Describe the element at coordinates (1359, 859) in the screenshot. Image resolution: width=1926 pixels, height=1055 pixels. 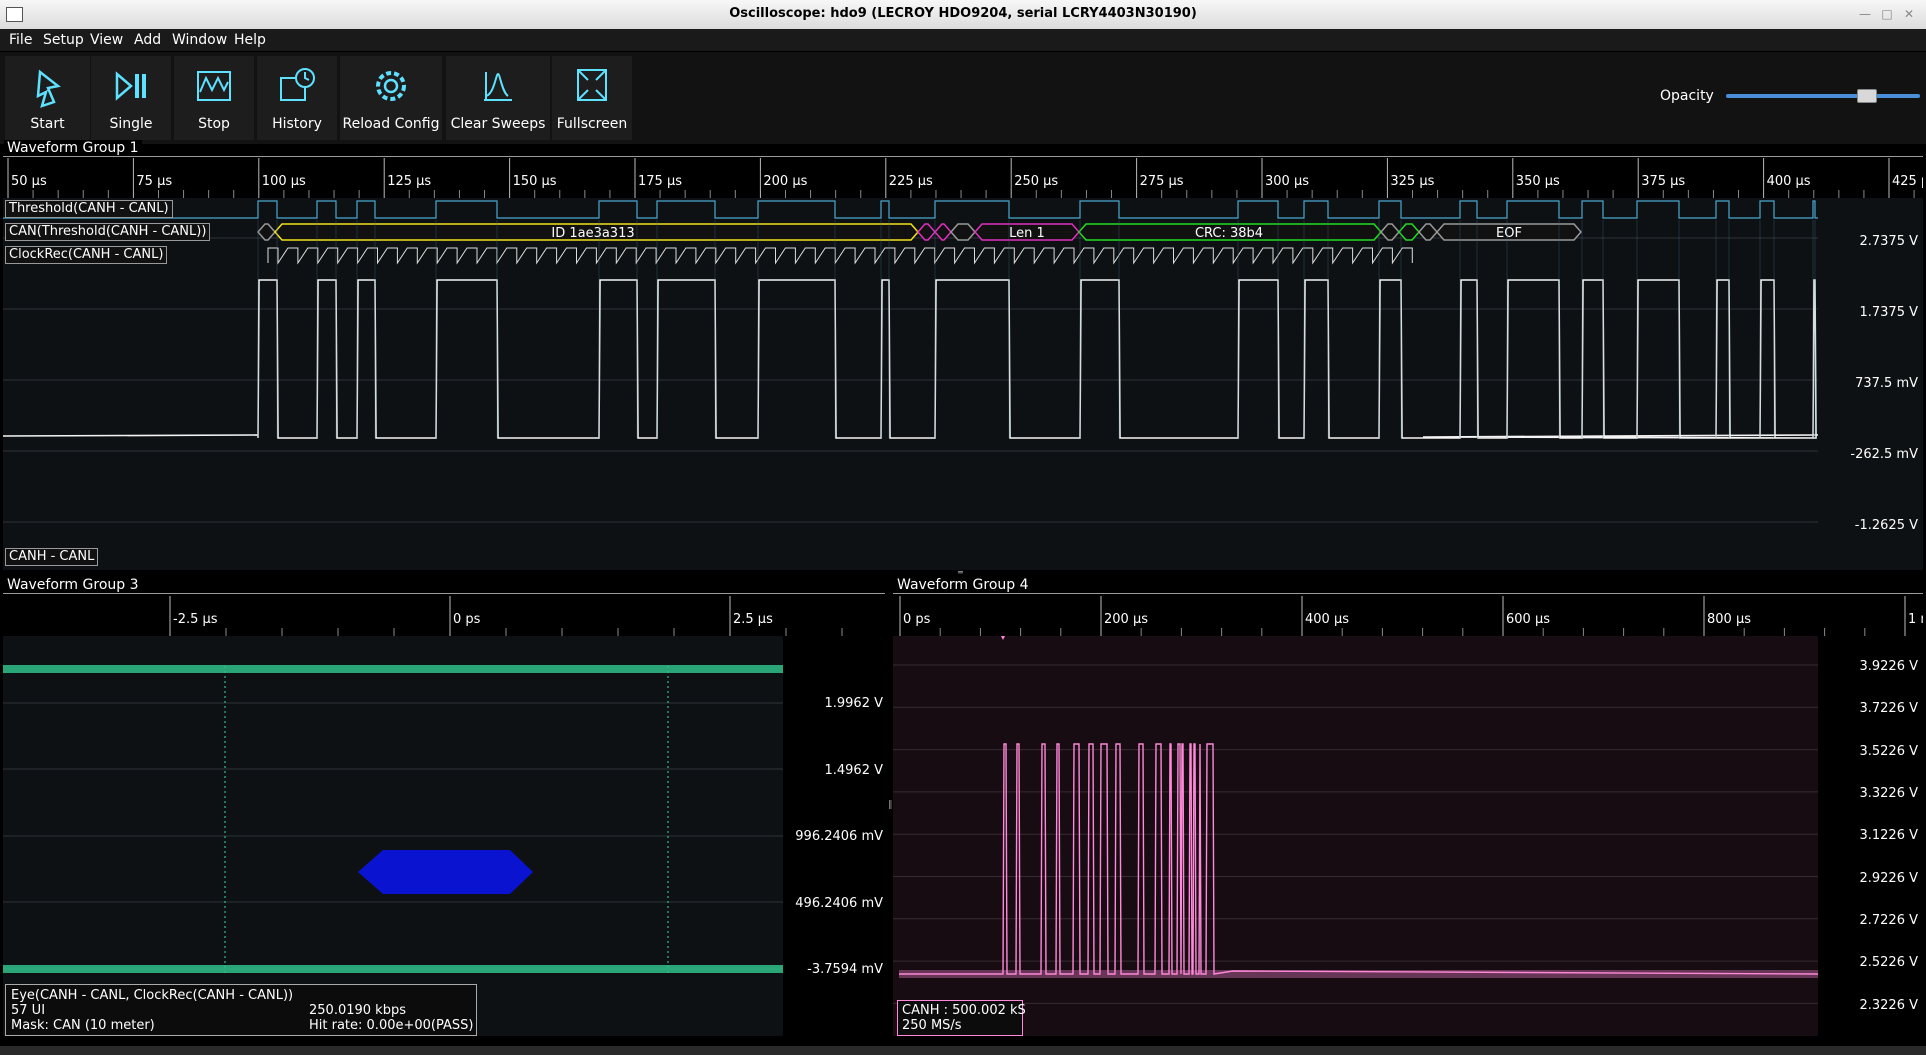
I see `canh-trace` at that location.